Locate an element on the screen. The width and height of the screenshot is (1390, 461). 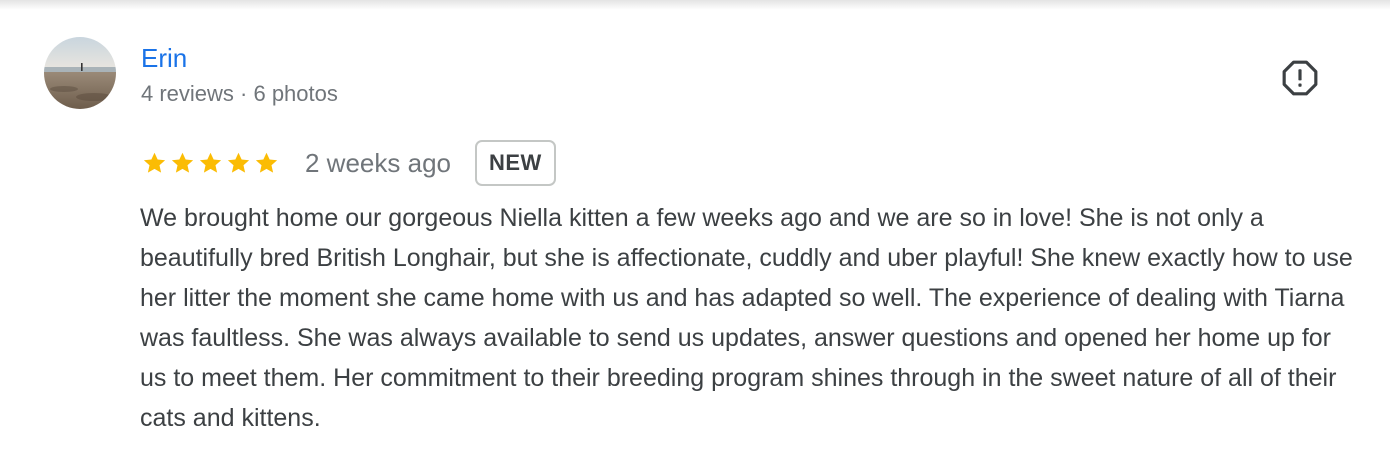
reviewer-name: Erin is located at coordinates (164, 58).